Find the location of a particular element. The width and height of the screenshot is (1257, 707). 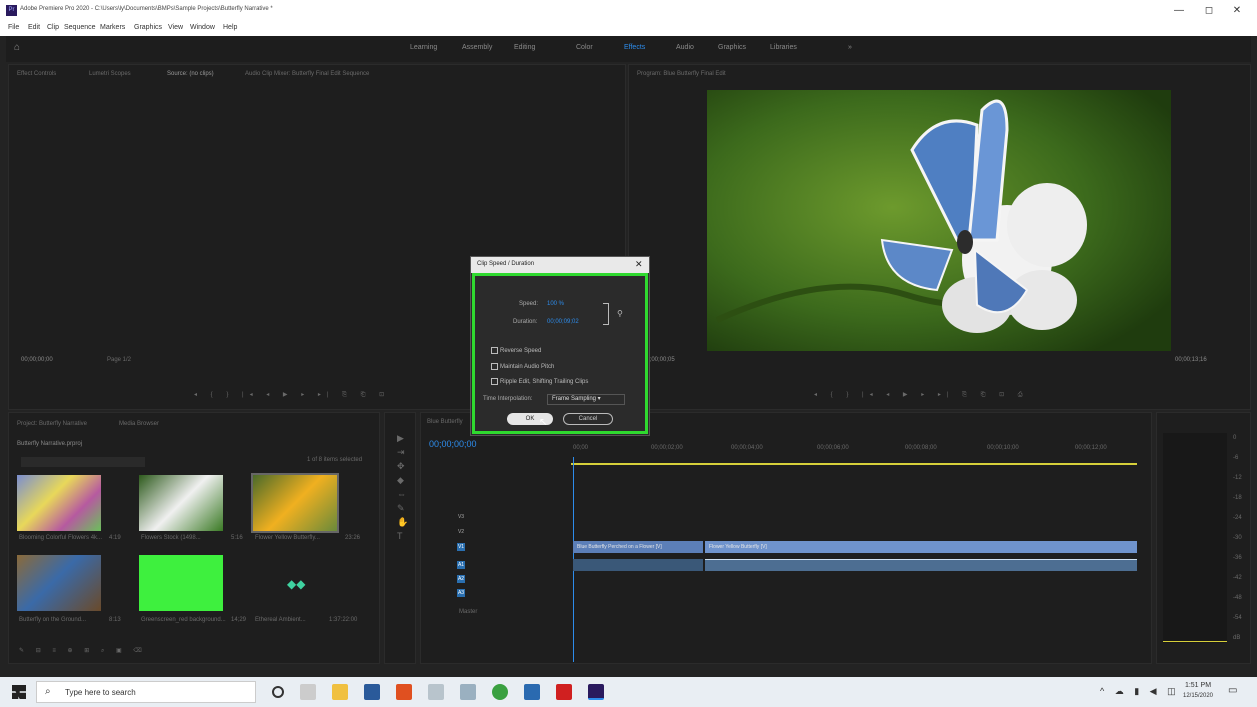

audio-meter-bars is located at coordinates (1195, 538).